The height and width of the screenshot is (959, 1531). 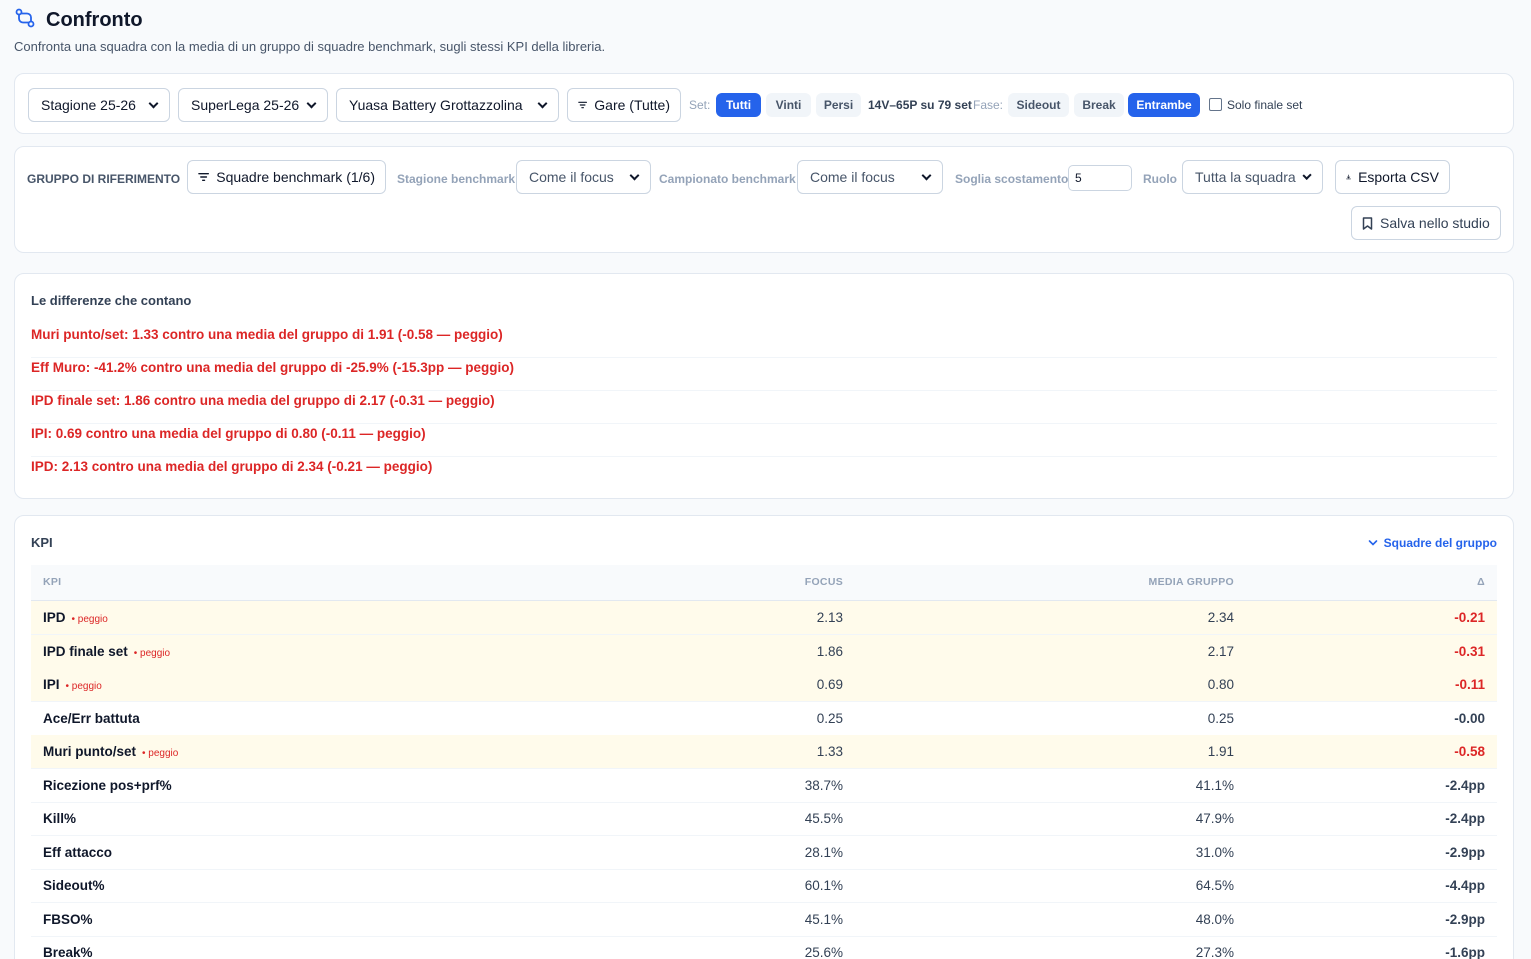 What do you see at coordinates (823, 919) in the screenshot?
I see `kpi-focus-value: 45.1%` at bounding box center [823, 919].